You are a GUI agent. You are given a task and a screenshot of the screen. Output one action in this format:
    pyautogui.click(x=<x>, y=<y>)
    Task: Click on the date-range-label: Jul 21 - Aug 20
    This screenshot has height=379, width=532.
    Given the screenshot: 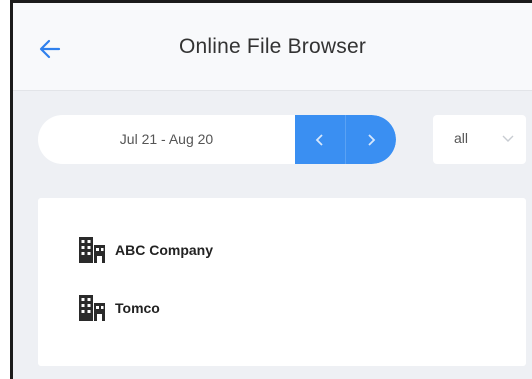 What is the action you would take?
    pyautogui.click(x=166, y=139)
    